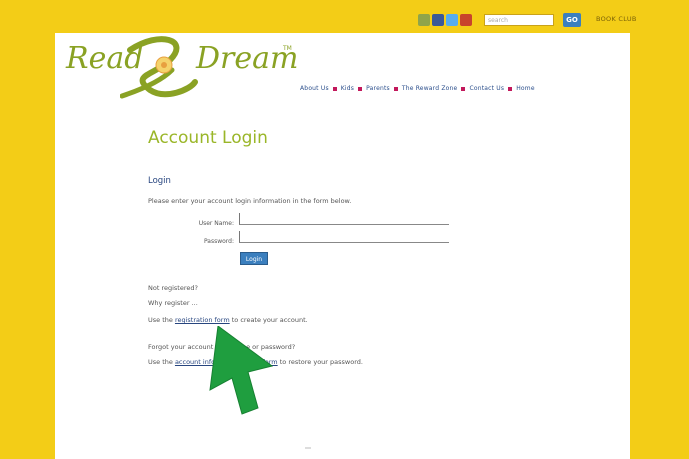  I want to click on nav-item-reward-zone: The Reward Zone, so click(430, 88).